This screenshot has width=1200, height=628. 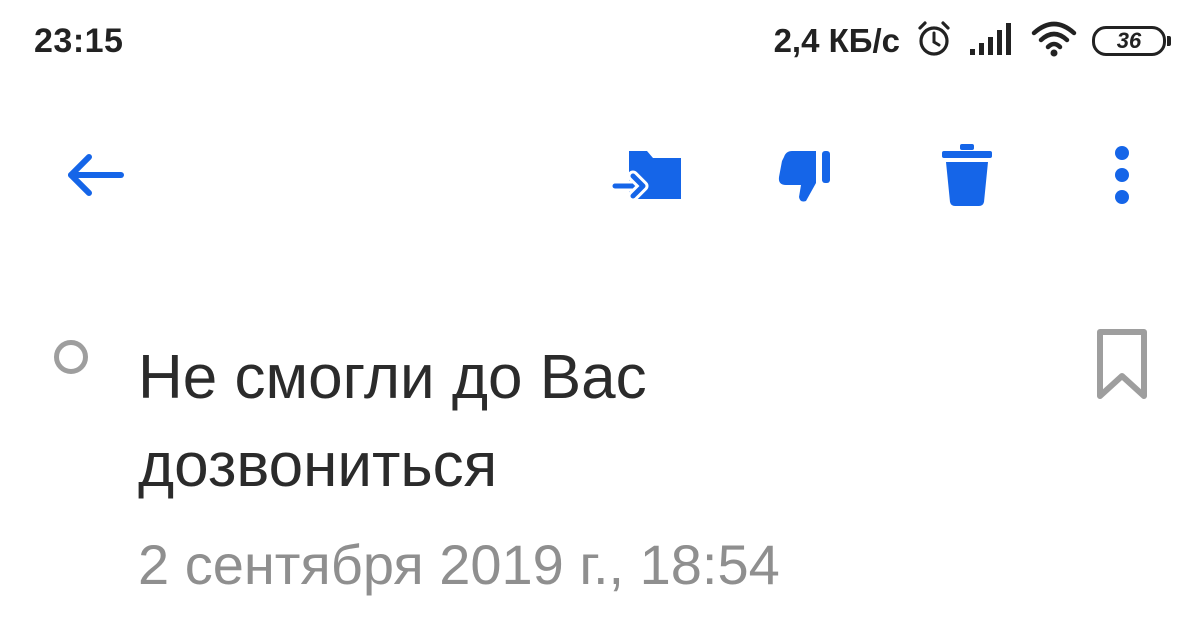 What do you see at coordinates (79, 41) in the screenshot?
I see `status-time: 23:15` at bounding box center [79, 41].